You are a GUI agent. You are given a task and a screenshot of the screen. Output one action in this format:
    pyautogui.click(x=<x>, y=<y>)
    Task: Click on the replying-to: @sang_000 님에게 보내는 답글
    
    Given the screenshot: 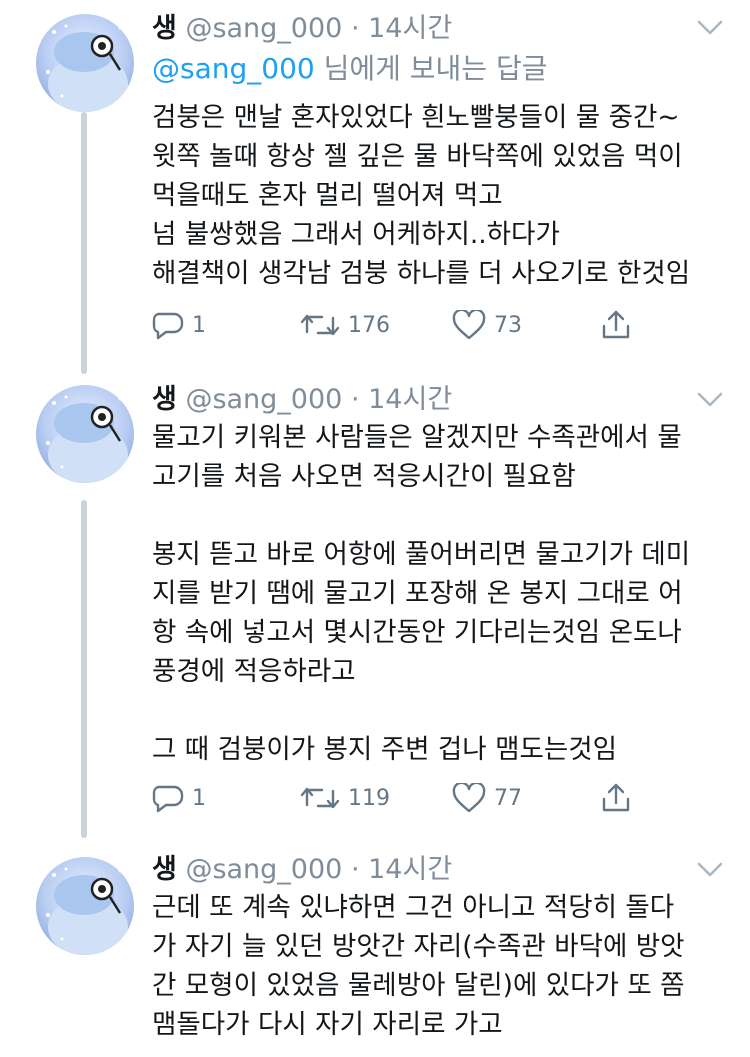 What is the action you would take?
    pyautogui.click(x=350, y=69)
    